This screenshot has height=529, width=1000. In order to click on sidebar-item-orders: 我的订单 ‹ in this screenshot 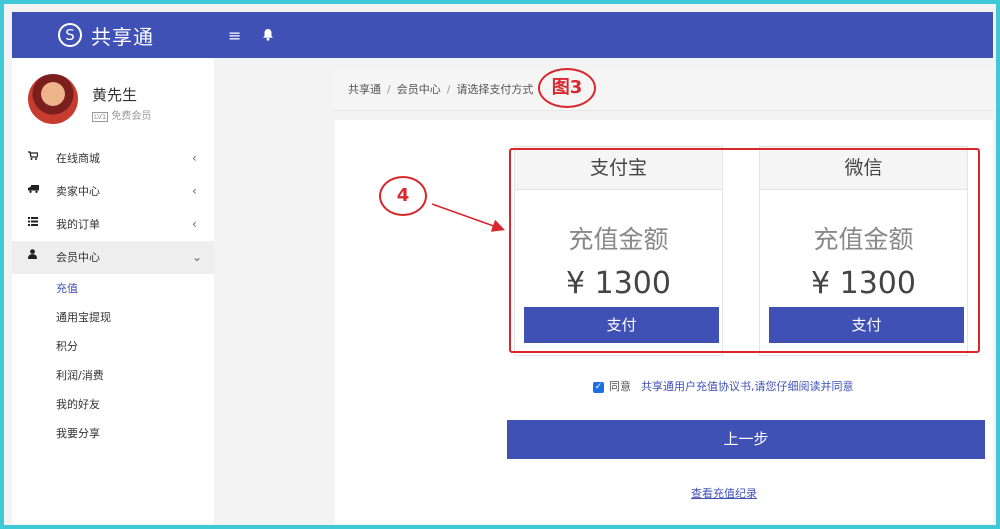, I will do `click(113, 224)`.